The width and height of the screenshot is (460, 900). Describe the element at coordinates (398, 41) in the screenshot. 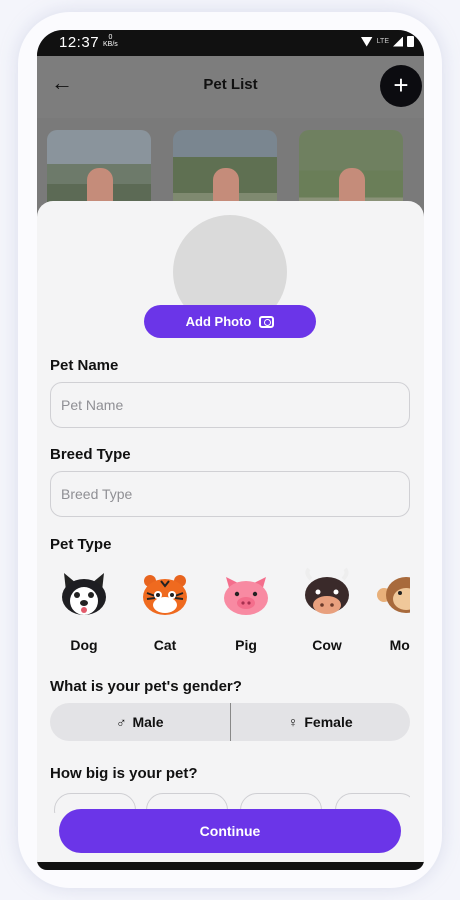

I see `signal-icon` at that location.